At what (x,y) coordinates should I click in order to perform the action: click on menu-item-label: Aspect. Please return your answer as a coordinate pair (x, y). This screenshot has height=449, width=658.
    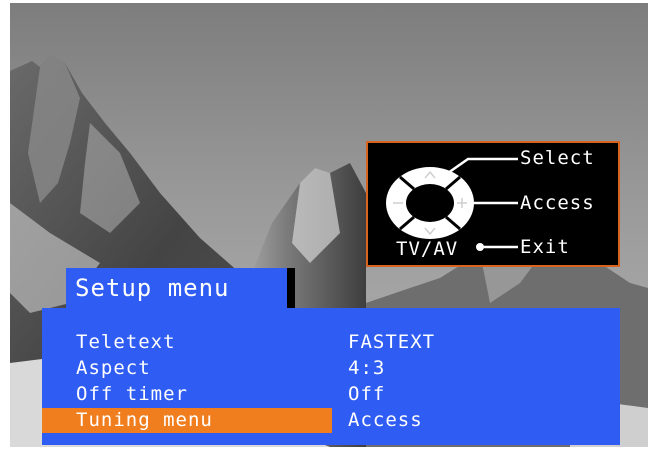
    Looking at the image, I should click on (113, 368).